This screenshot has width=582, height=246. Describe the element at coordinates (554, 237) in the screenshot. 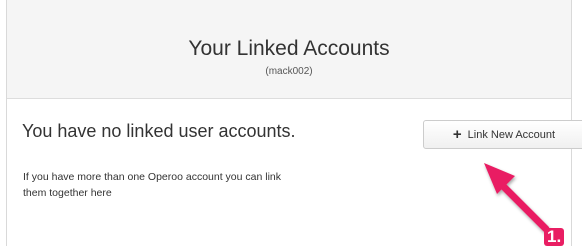

I see `annotation-step-label: 1.` at that location.